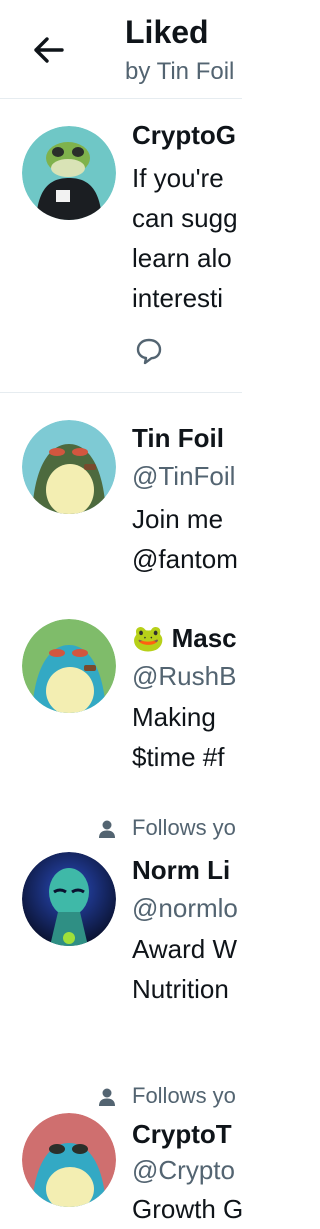 The width and height of the screenshot is (320, 1229). What do you see at coordinates (182, 258) in the screenshot?
I see `tweet-text-line-3: learn alo` at bounding box center [182, 258].